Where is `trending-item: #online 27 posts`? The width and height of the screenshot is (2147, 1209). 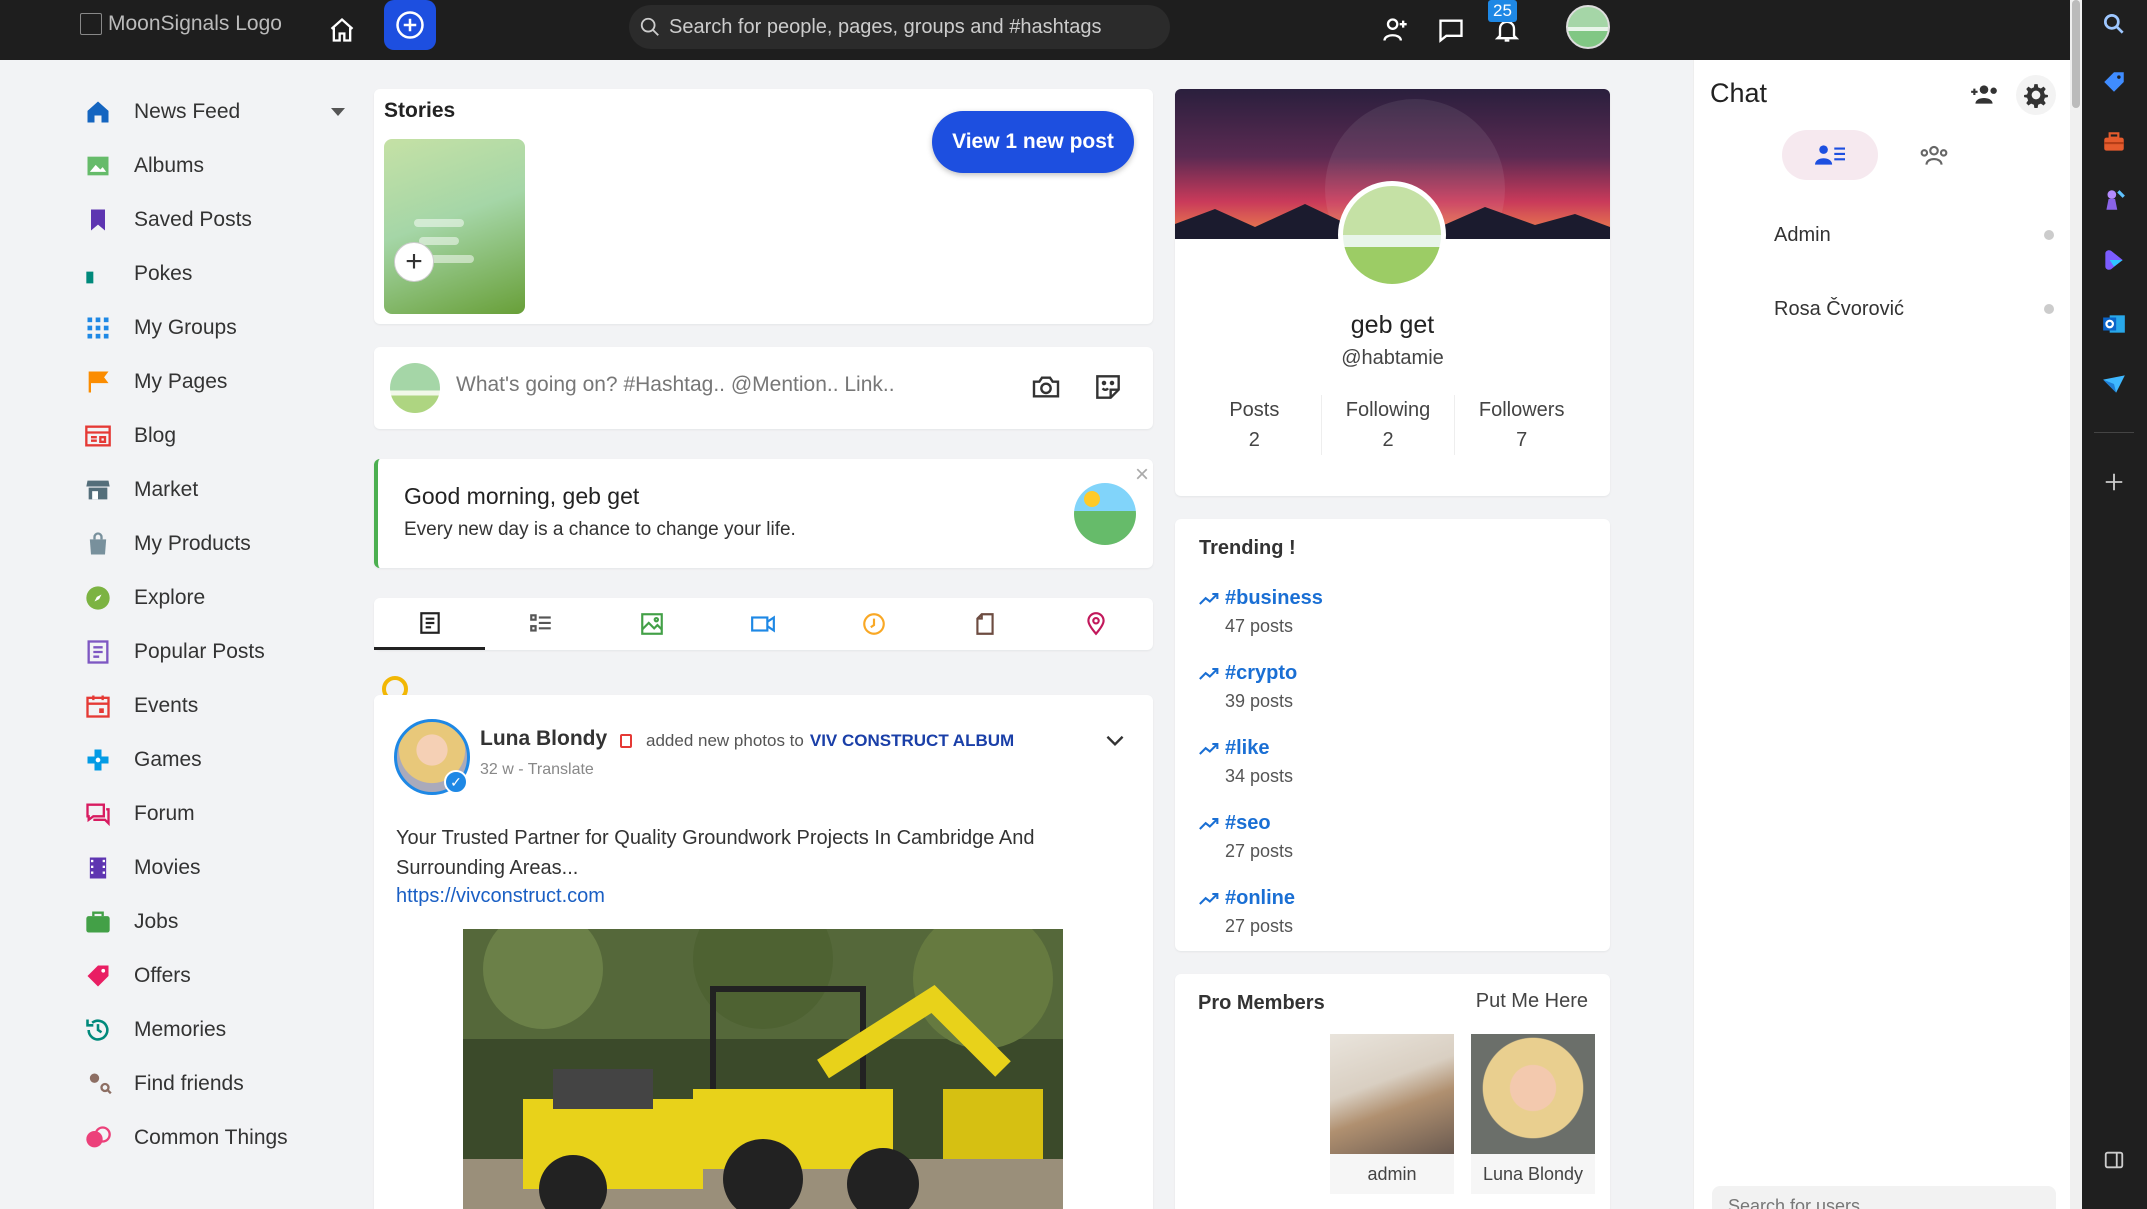 trending-item: #online 27 posts is located at coordinates (1247, 912).